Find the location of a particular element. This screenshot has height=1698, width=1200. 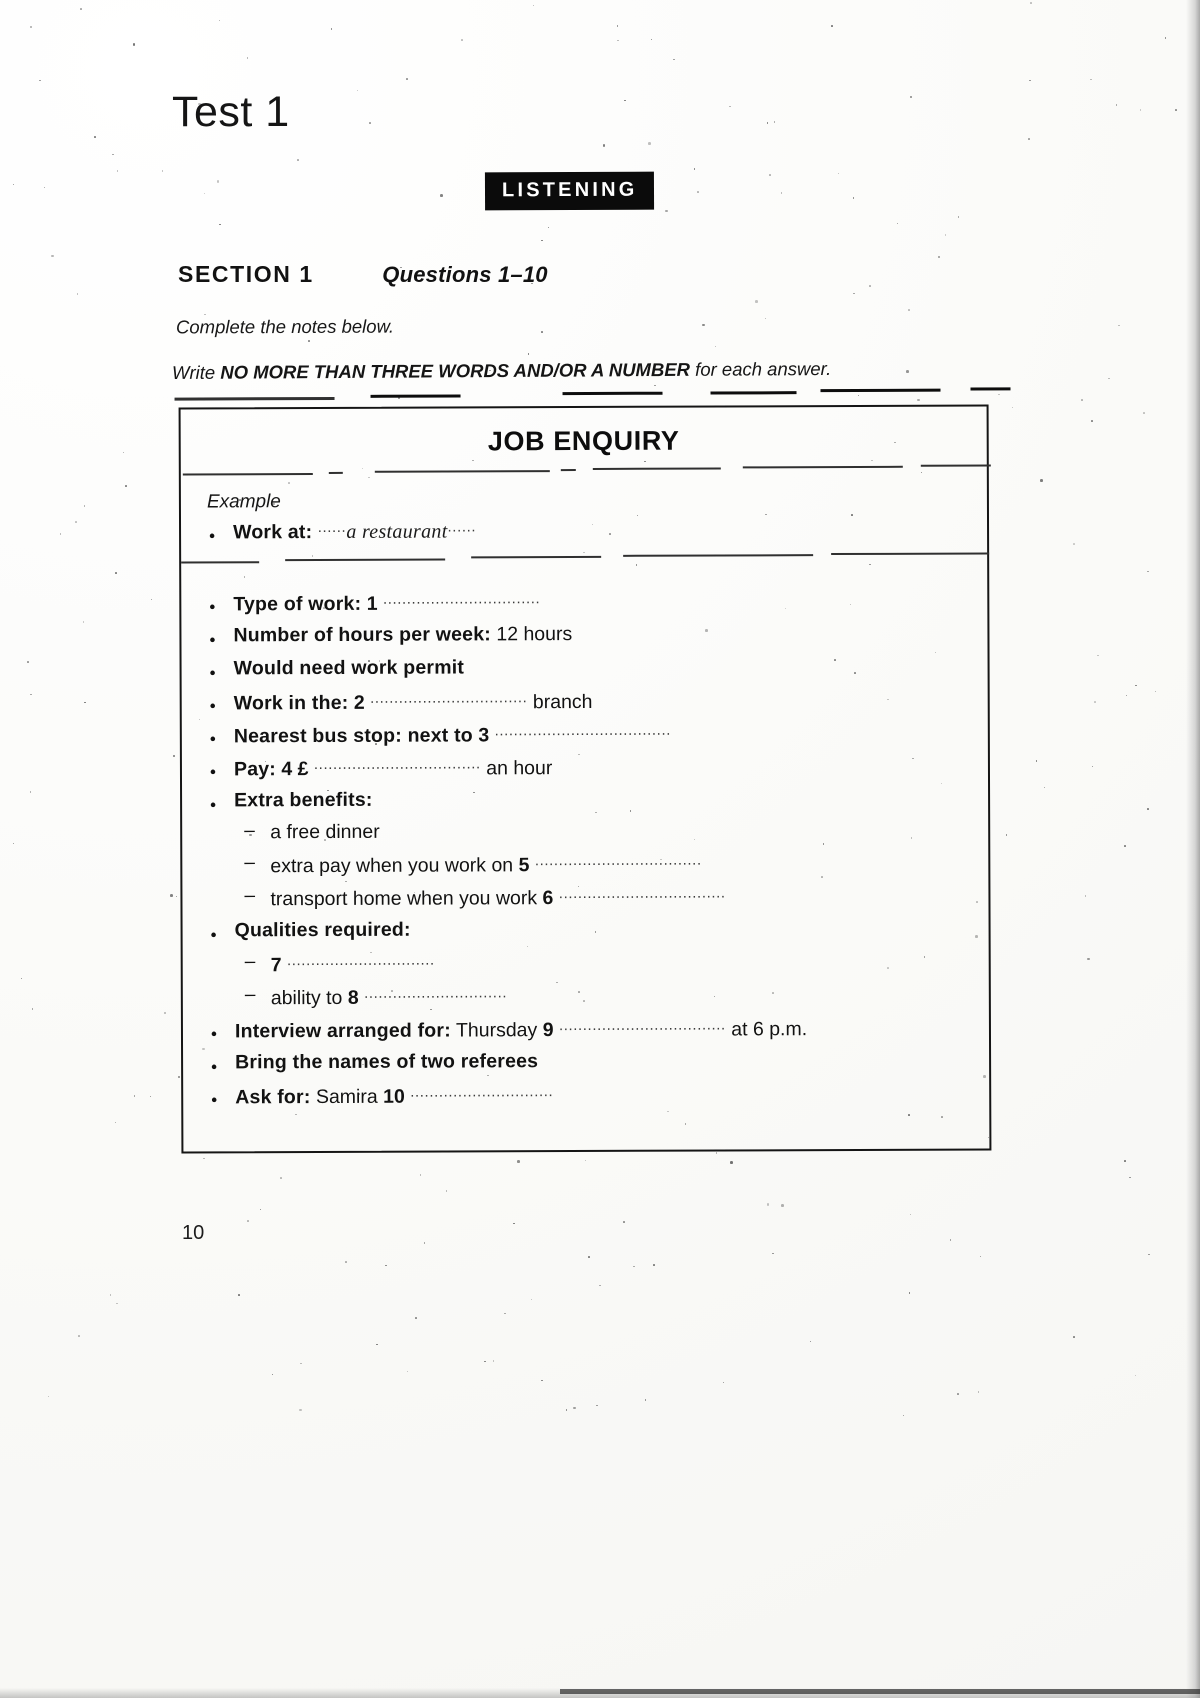

notes-box-title: JOB ENQUIRY is located at coordinates (583, 441).